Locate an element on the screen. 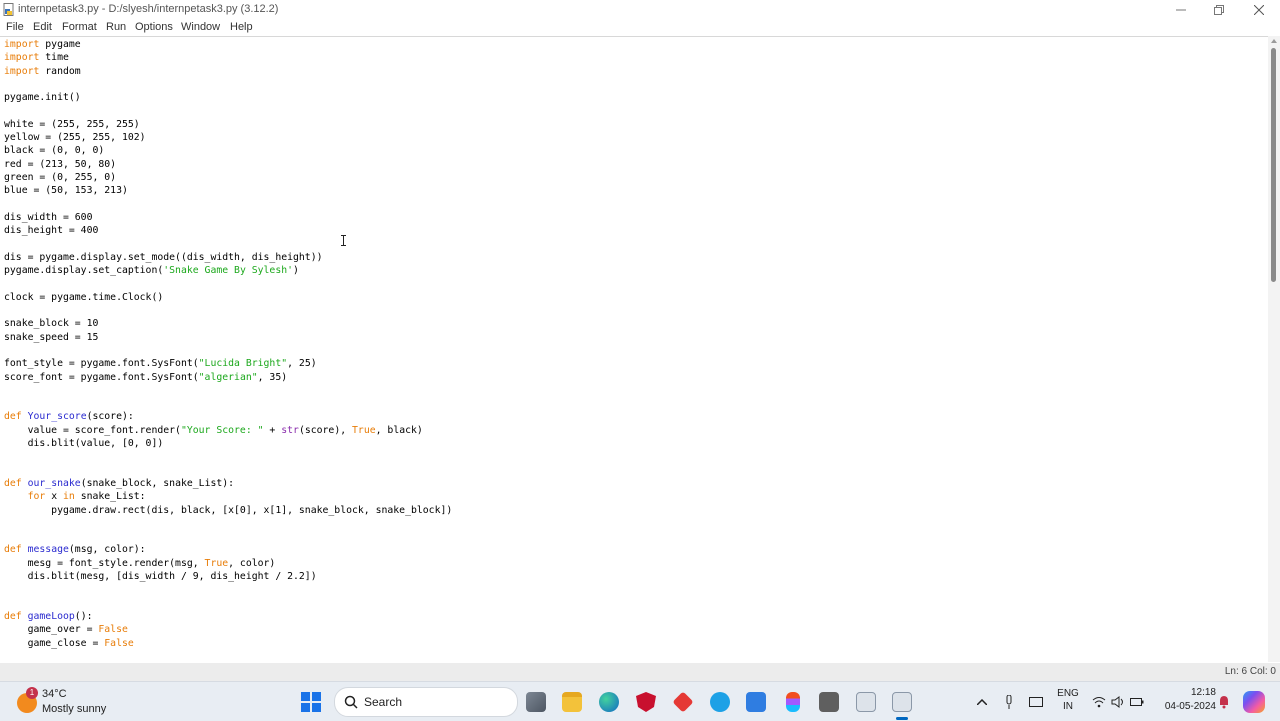 This screenshot has width=1280, height=721. microsoft-store-icon is located at coordinates (756, 702).